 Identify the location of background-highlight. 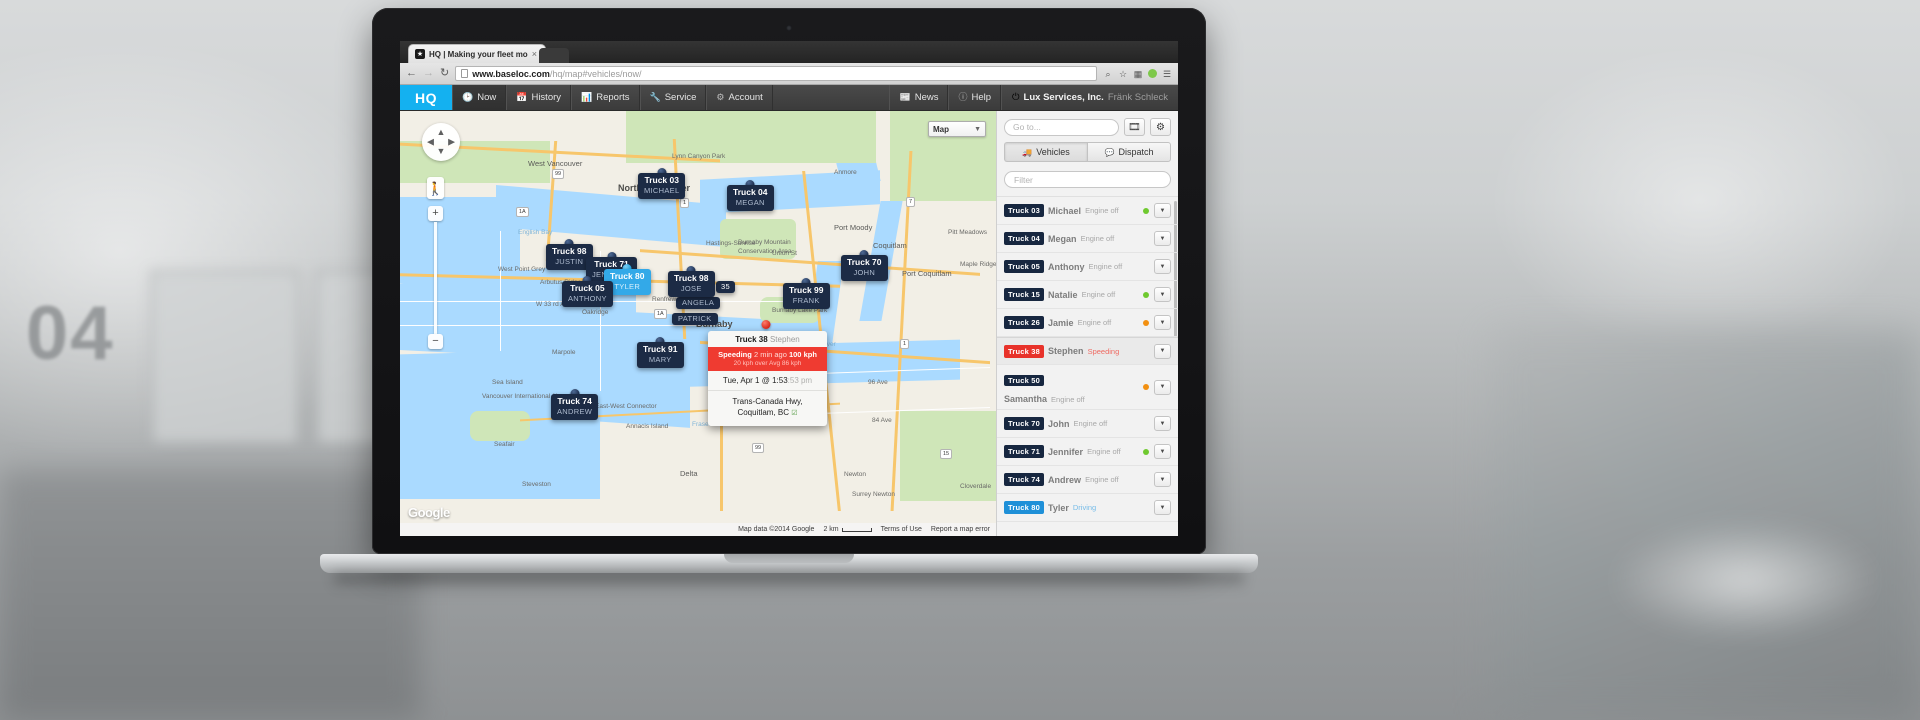
(1745, 580).